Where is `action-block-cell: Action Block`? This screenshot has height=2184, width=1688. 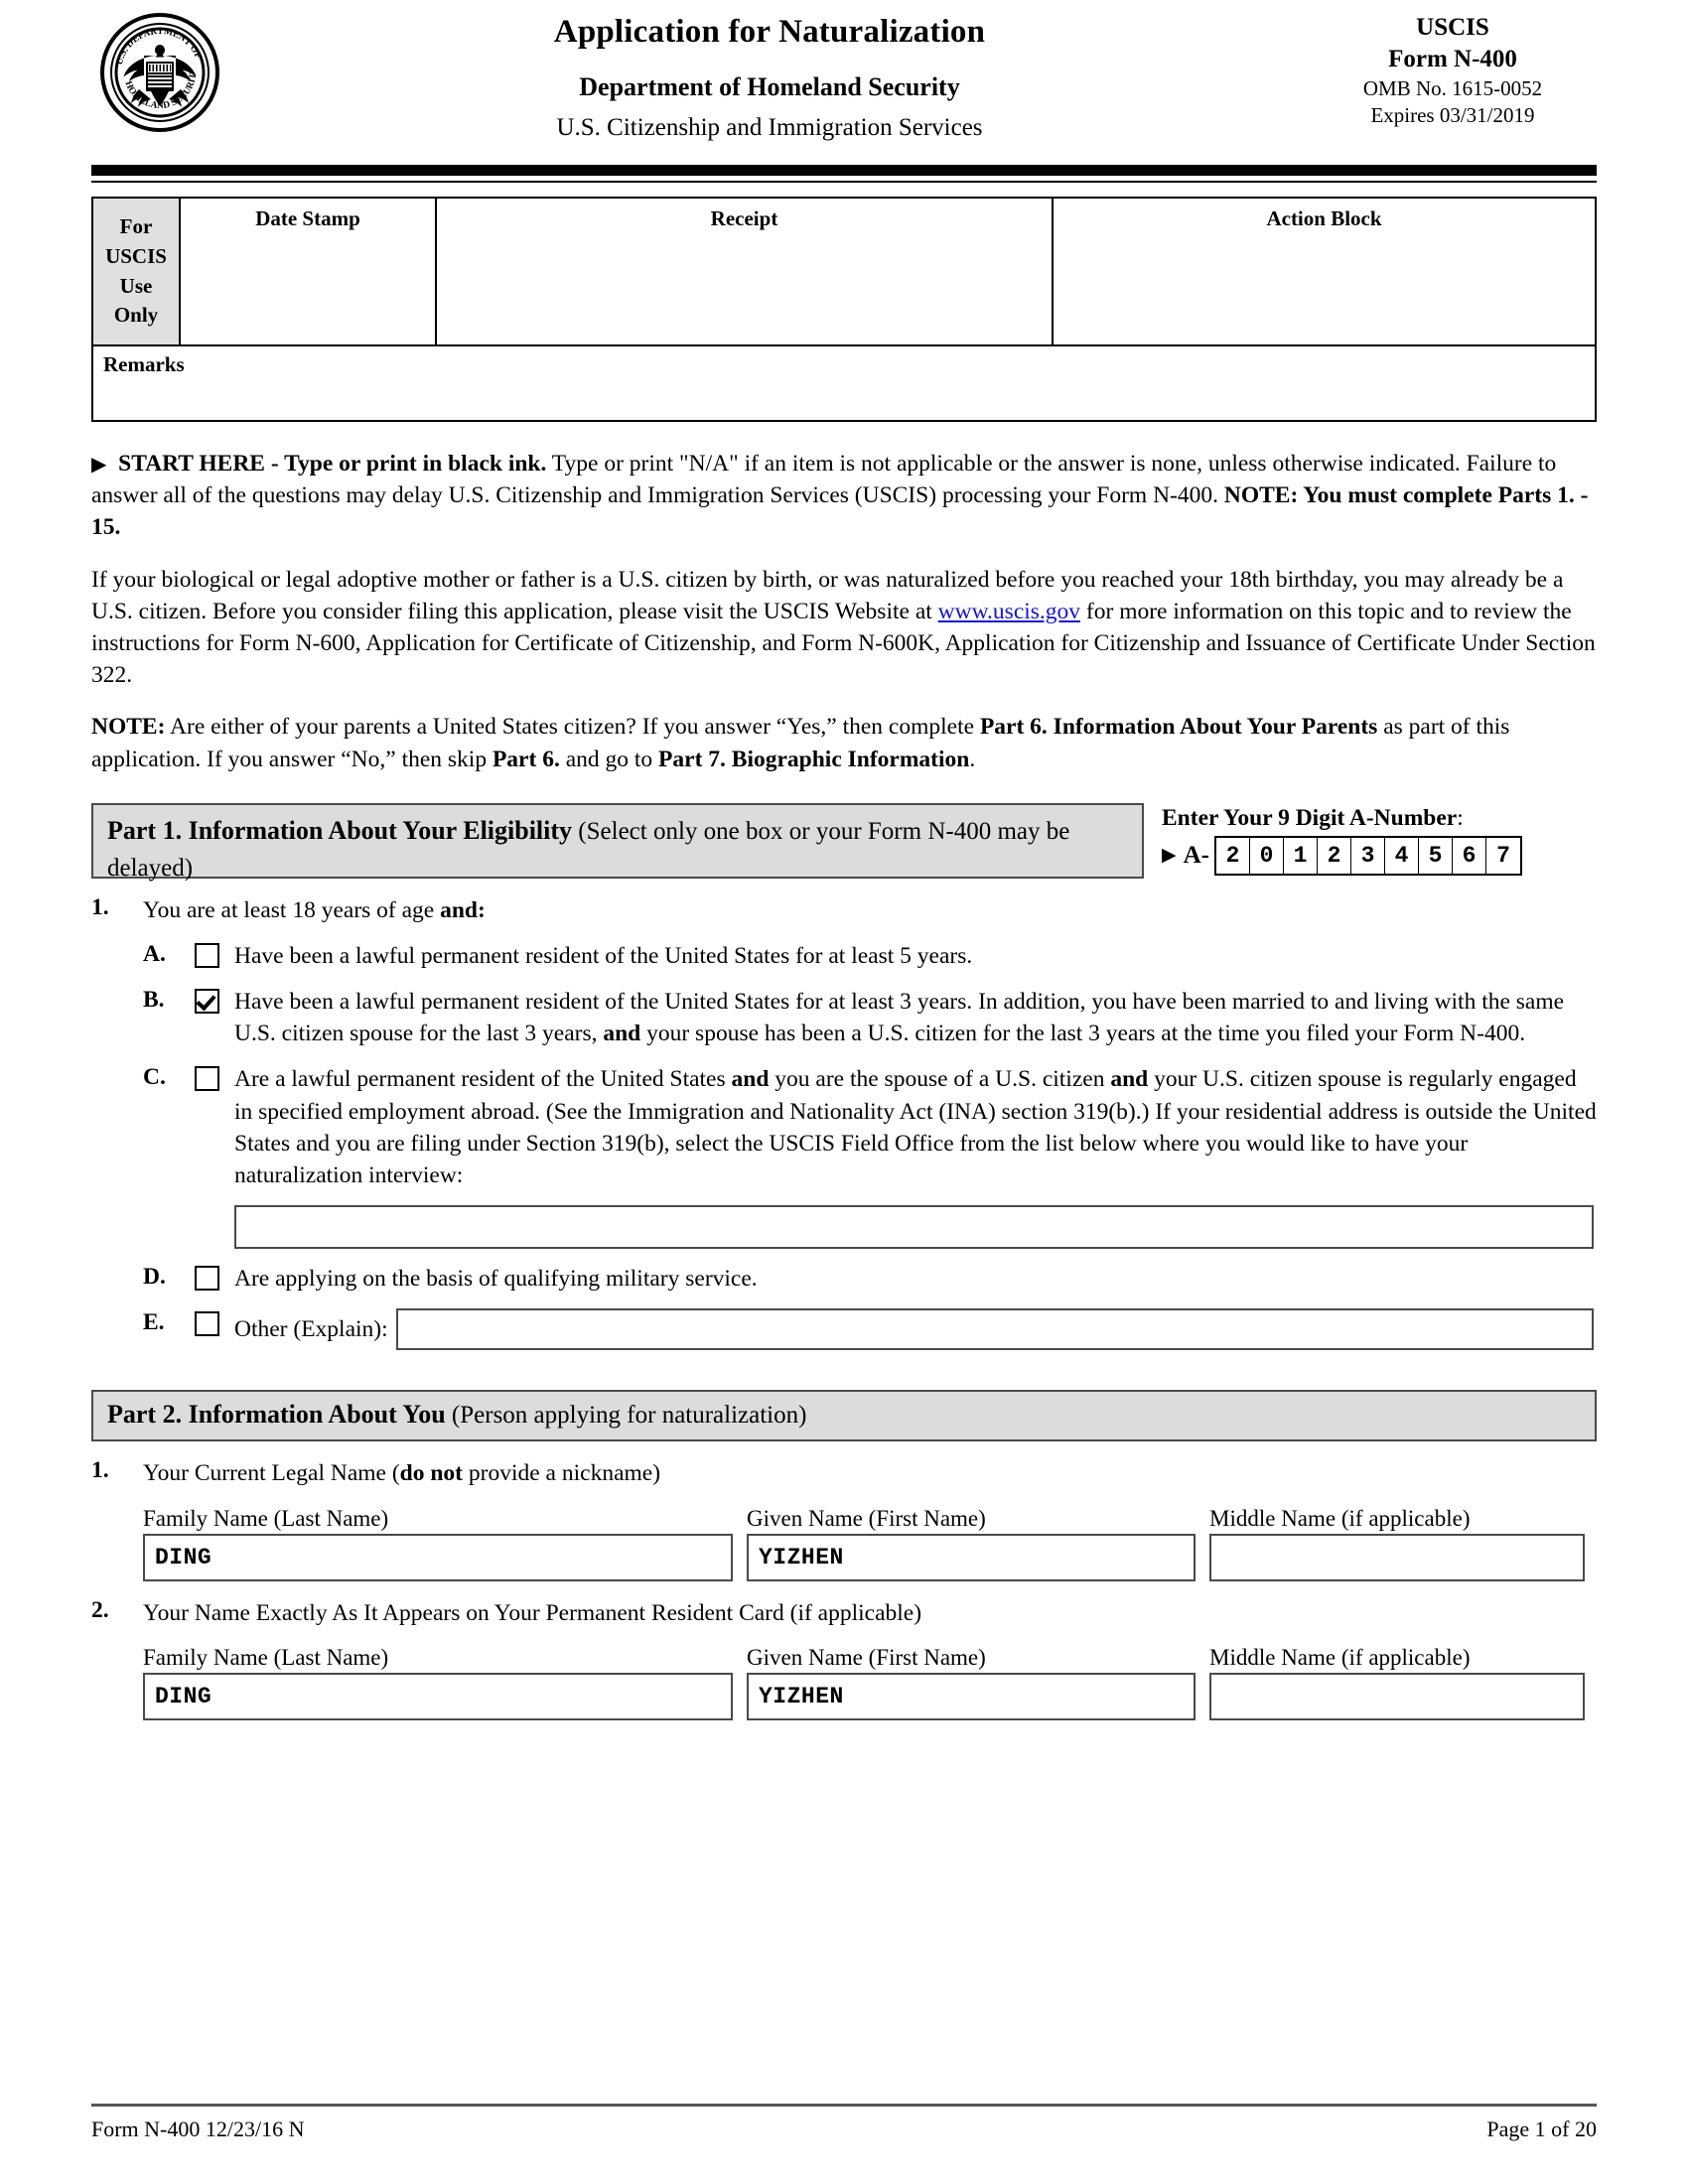
action-block-cell: Action Block is located at coordinates (1324, 271).